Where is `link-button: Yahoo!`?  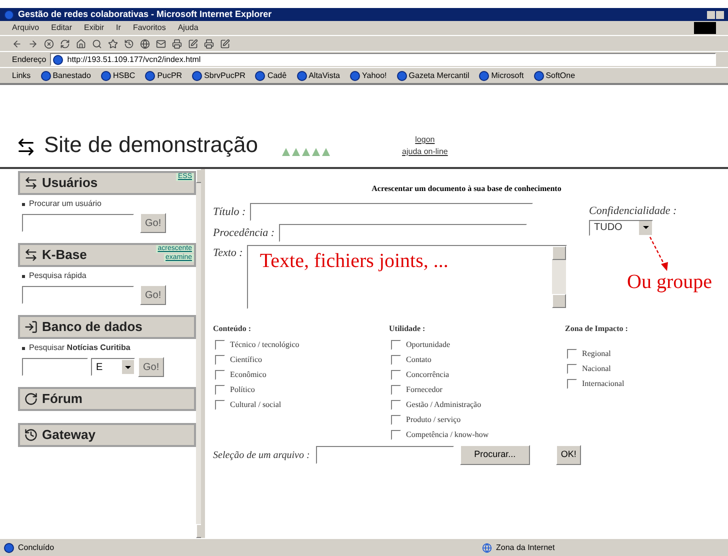
link-button: Yahoo! is located at coordinates (368, 76).